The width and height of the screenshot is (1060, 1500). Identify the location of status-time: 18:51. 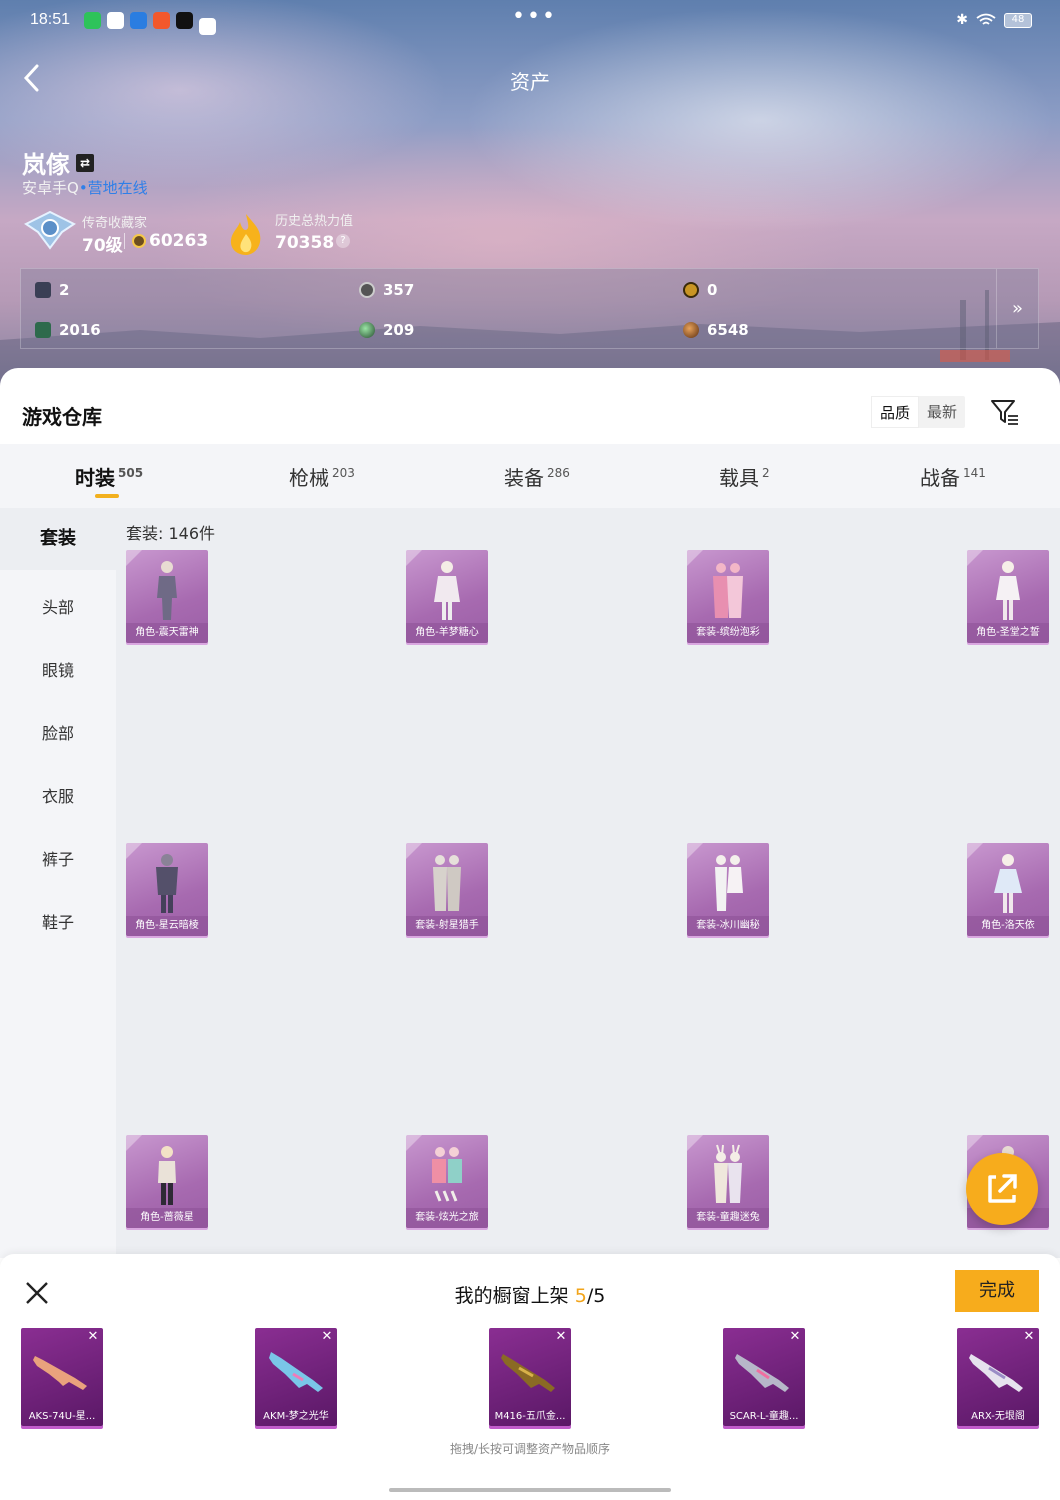
(50, 19).